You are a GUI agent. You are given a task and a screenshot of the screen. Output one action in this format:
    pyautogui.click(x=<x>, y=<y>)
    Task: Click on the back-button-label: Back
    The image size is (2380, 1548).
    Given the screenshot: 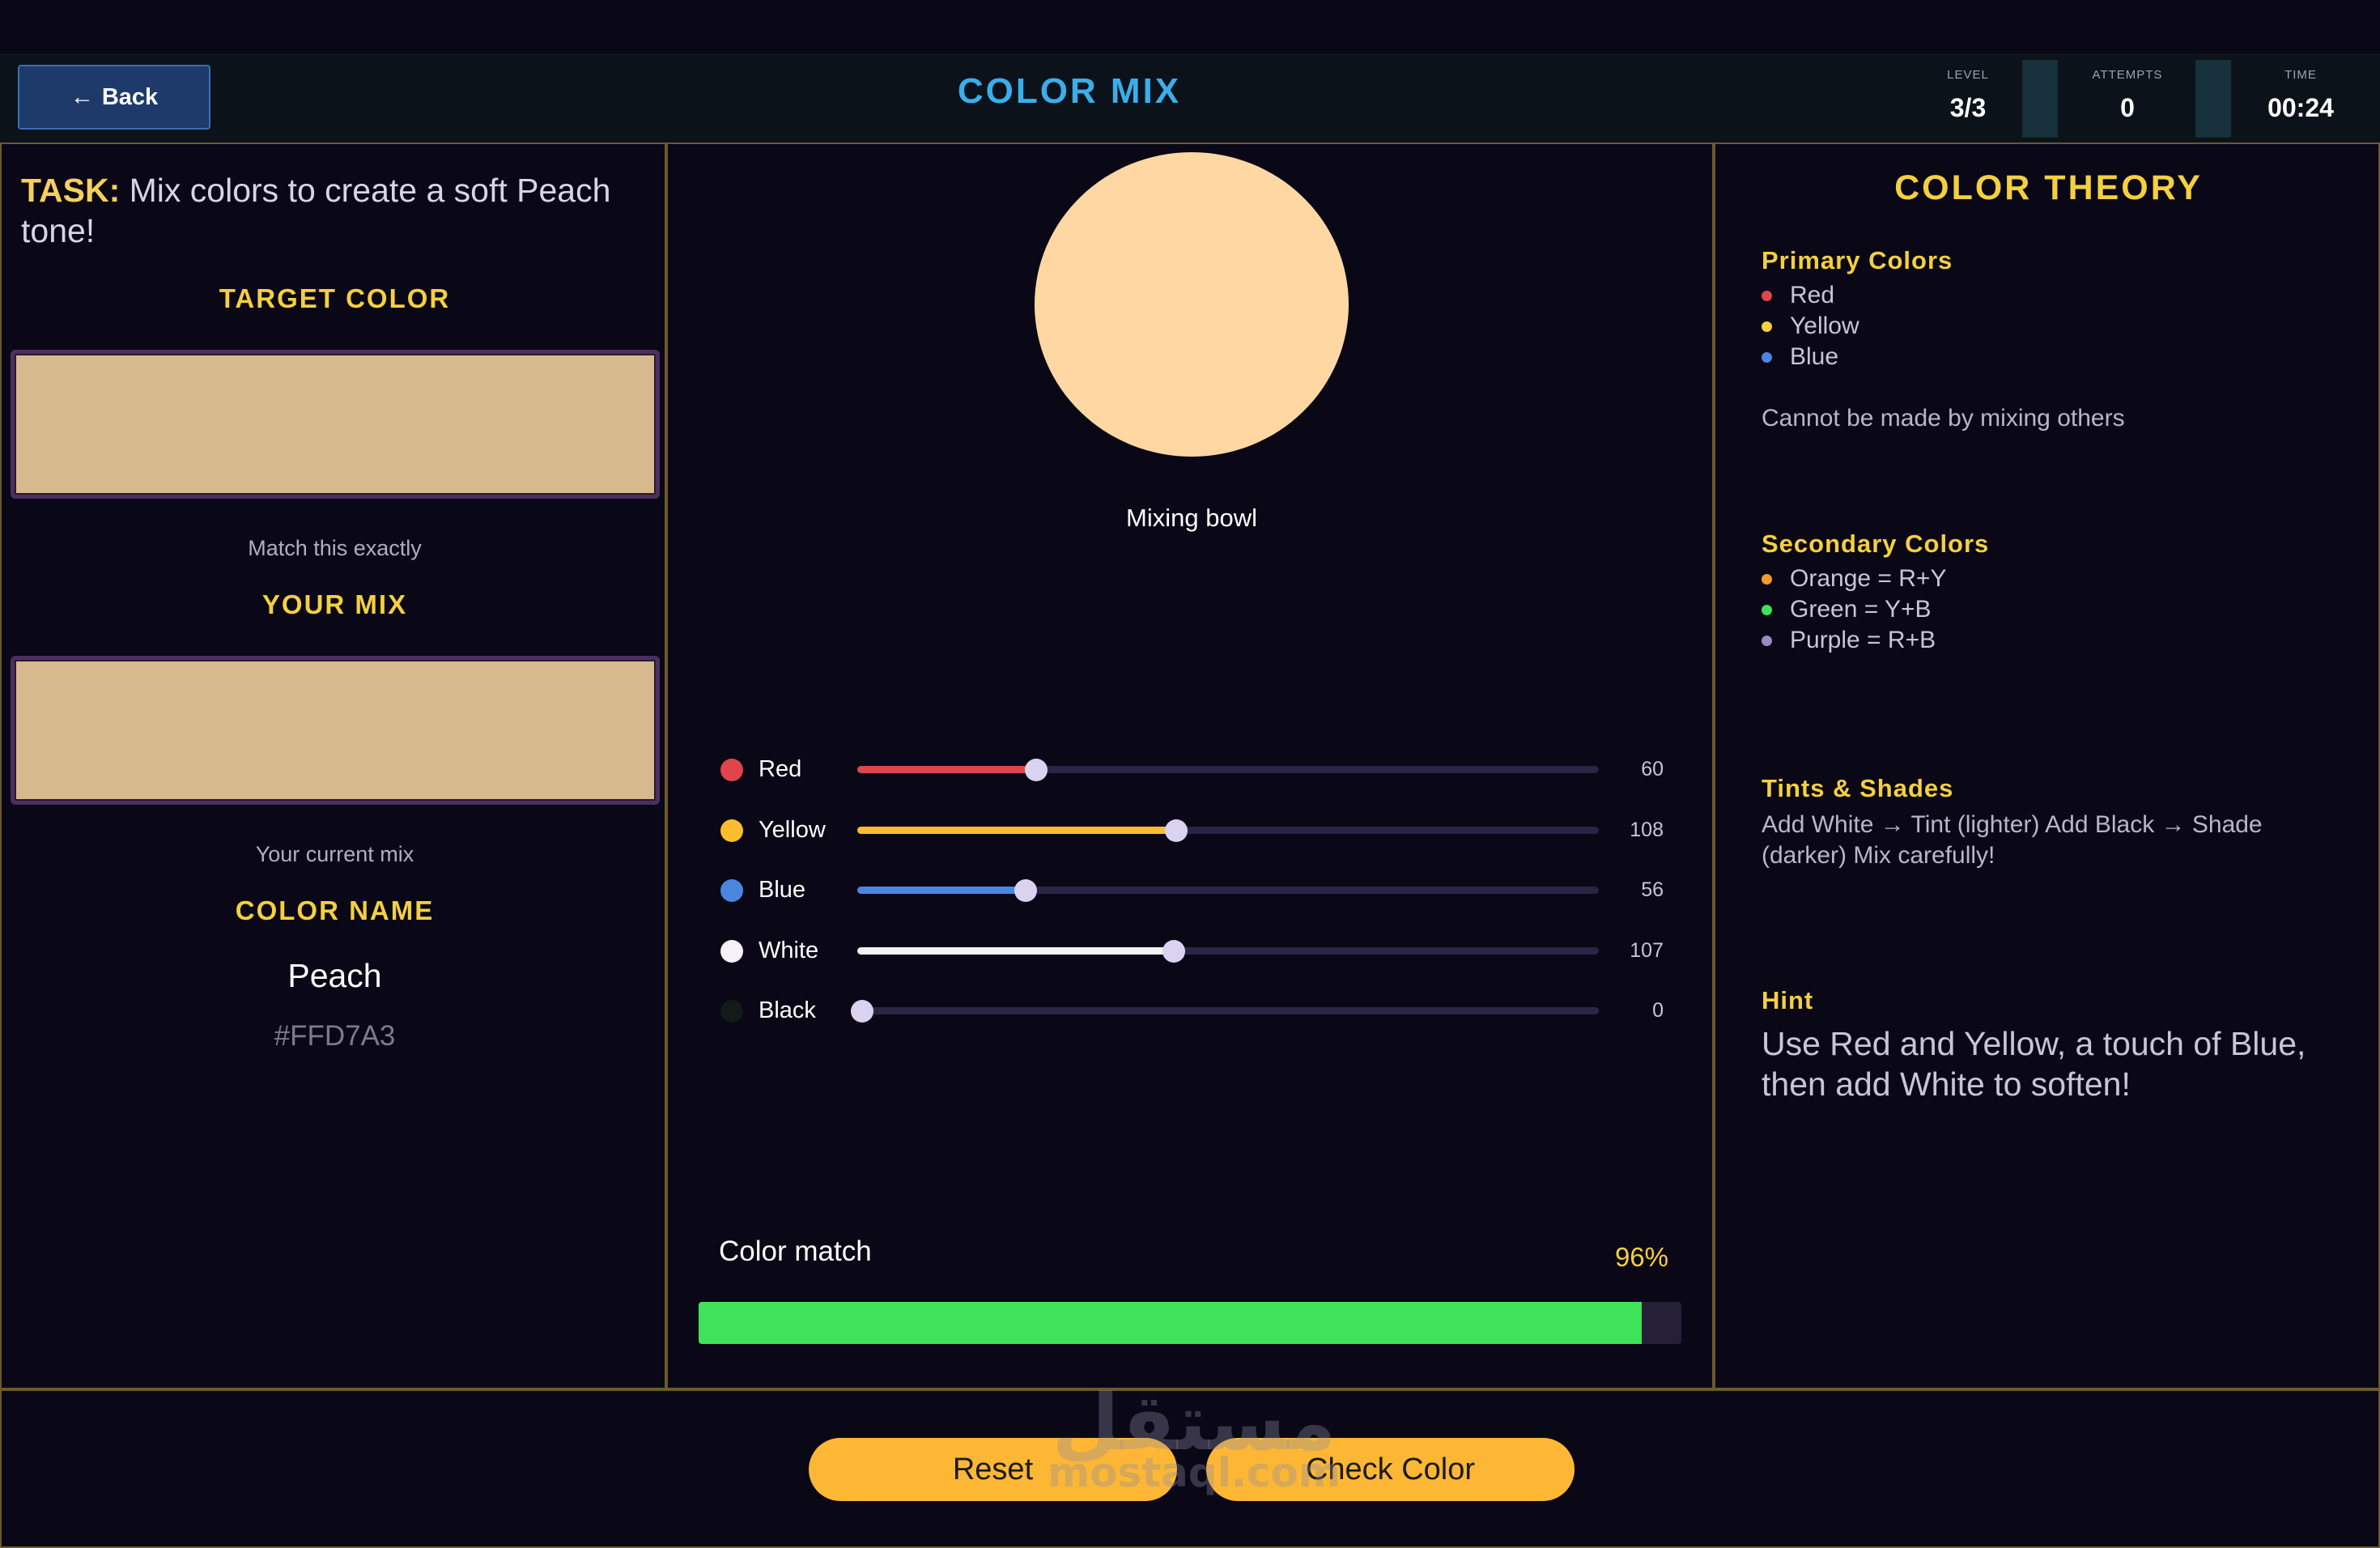 What is the action you would take?
    pyautogui.click(x=130, y=96)
    